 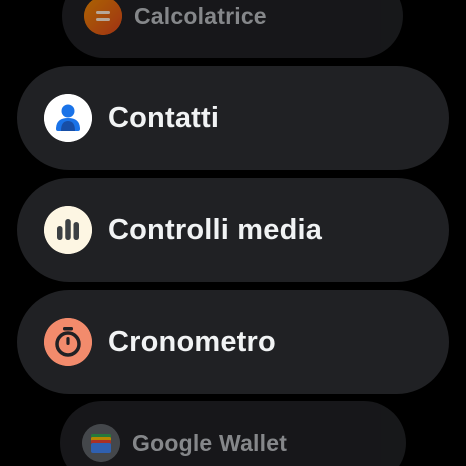 I want to click on contact-person-icon, so click(x=68, y=118).